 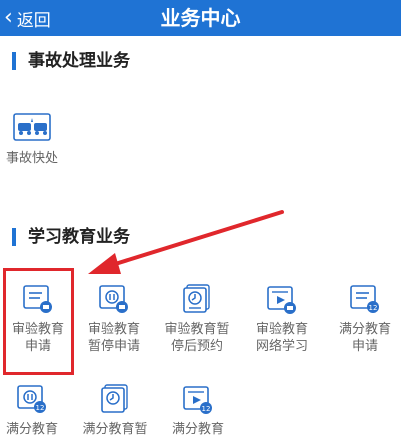 What do you see at coordinates (197, 319) in the screenshot?
I see `review-education-appointment-item: 审验教育暂停后预约` at bounding box center [197, 319].